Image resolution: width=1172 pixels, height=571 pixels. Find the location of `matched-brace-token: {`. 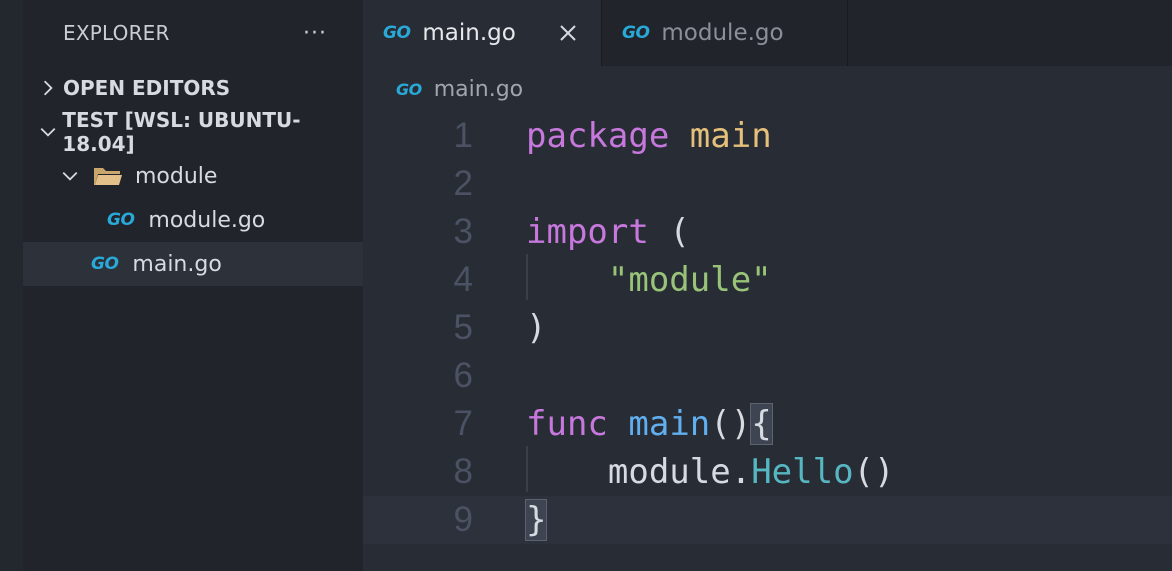

matched-brace-token: { is located at coordinates (761, 424).